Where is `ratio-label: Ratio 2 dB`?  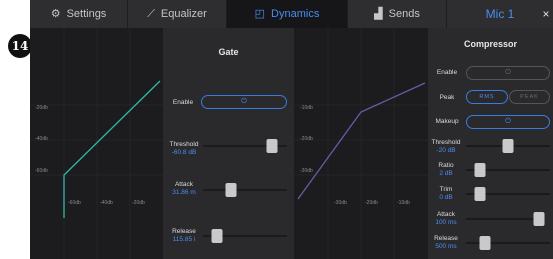 ratio-label: Ratio 2 dB is located at coordinates (446, 170).